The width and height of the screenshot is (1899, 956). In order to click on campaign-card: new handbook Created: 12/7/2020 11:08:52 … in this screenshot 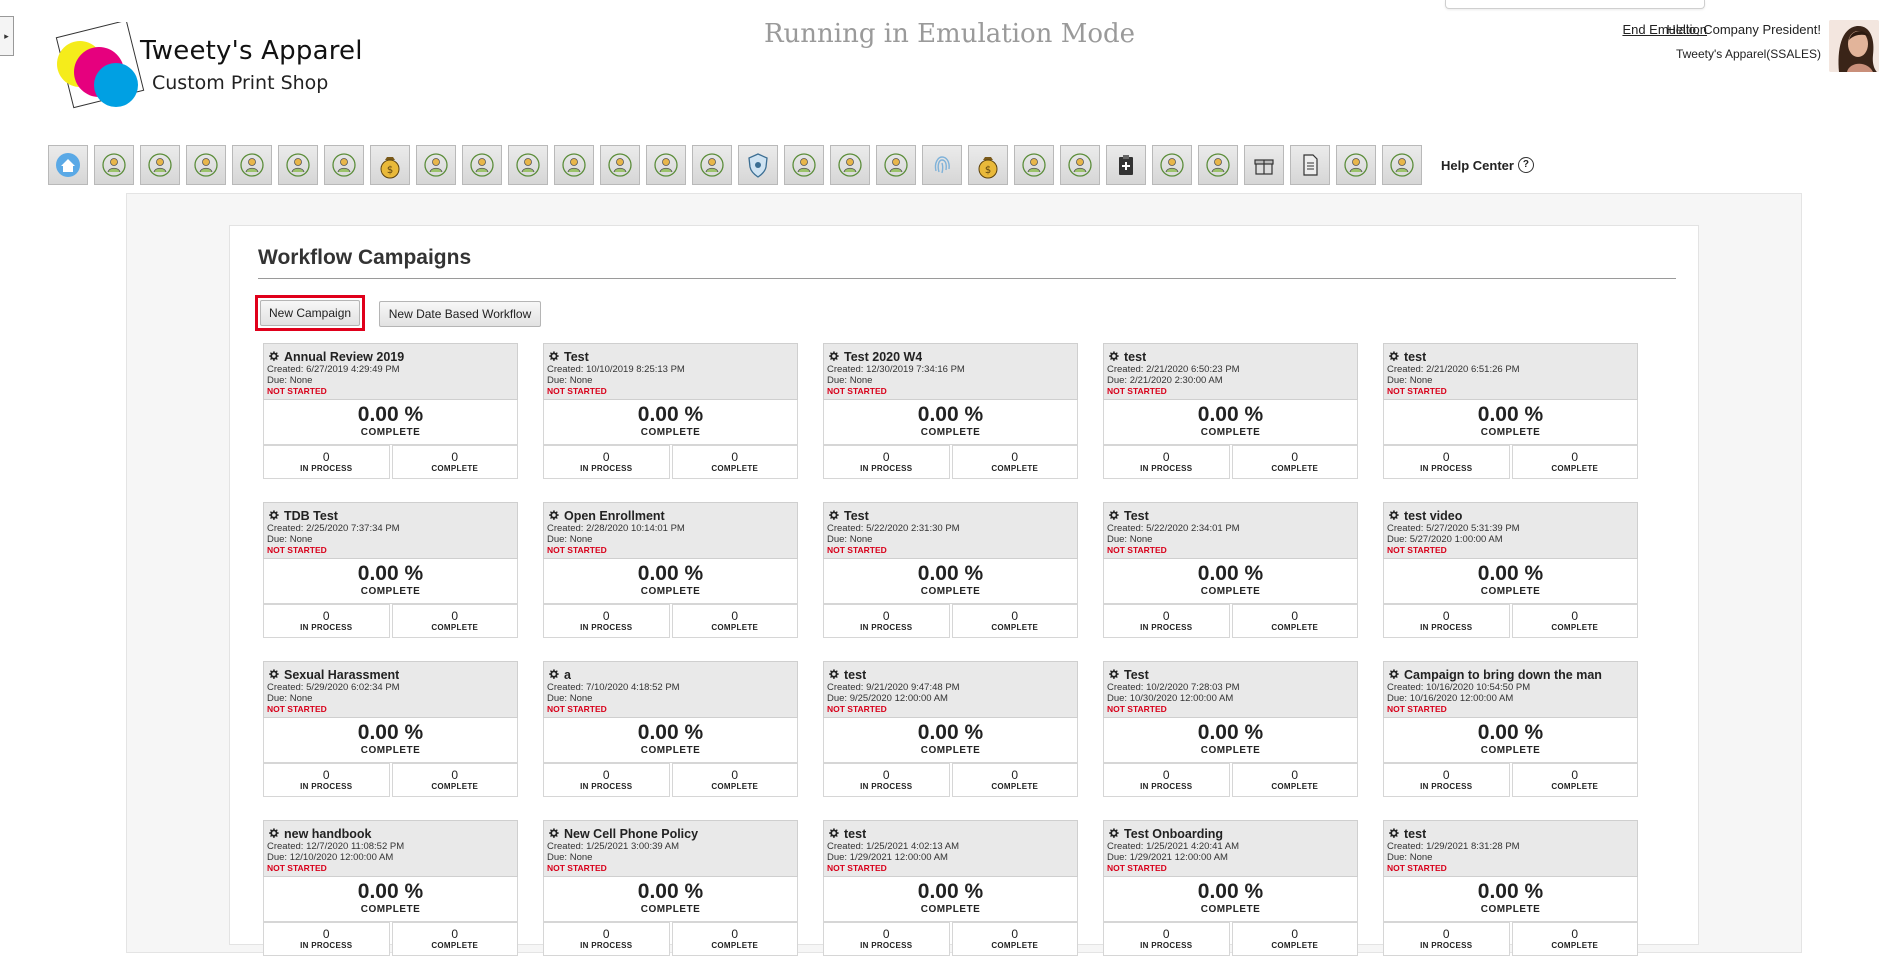, I will do `click(390, 888)`.